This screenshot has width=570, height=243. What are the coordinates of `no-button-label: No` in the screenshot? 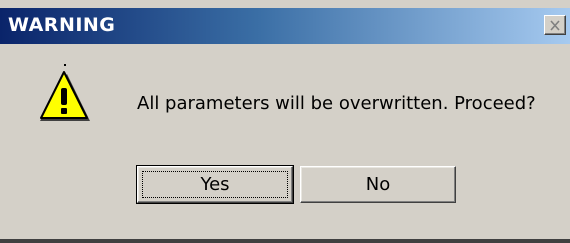 It's located at (378, 184).